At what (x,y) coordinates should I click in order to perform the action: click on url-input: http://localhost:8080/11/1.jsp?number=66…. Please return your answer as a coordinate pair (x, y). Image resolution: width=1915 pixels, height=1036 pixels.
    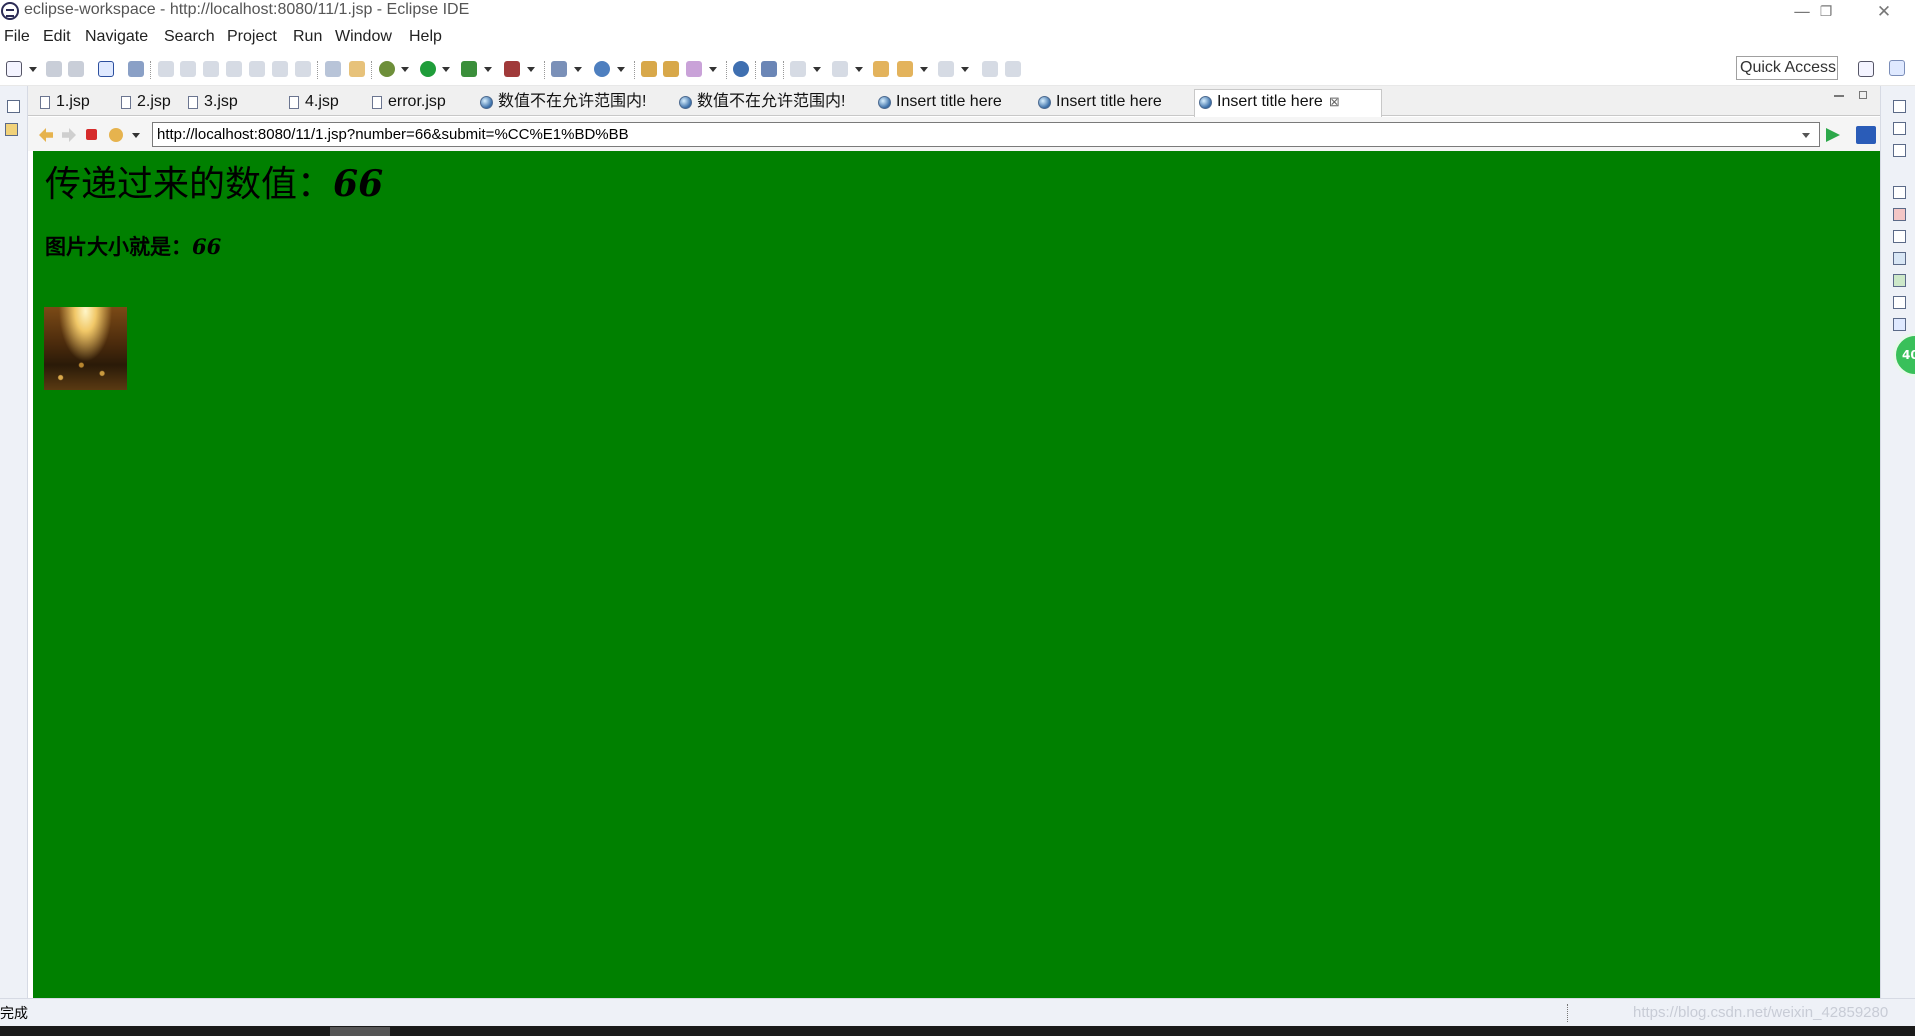
    Looking at the image, I should click on (986, 134).